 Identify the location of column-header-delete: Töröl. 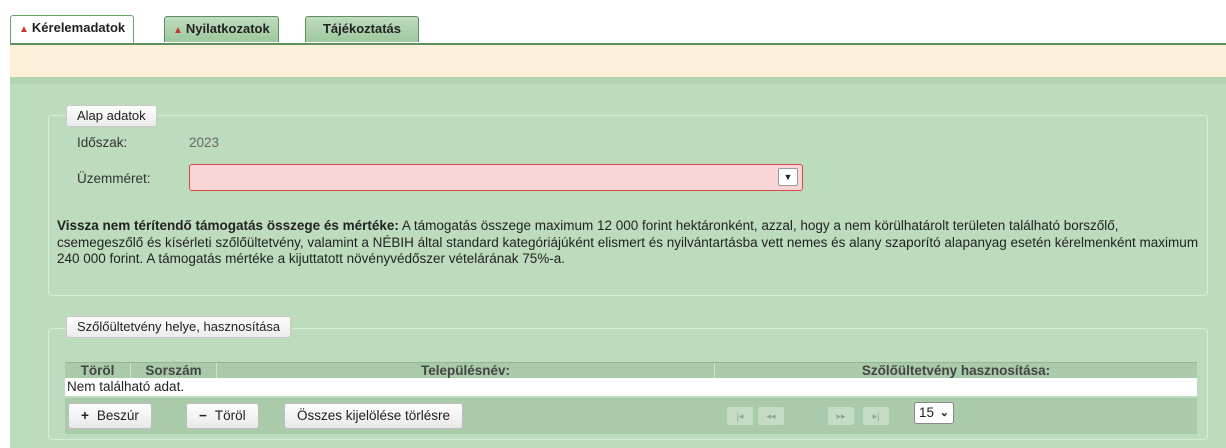
(98, 371).